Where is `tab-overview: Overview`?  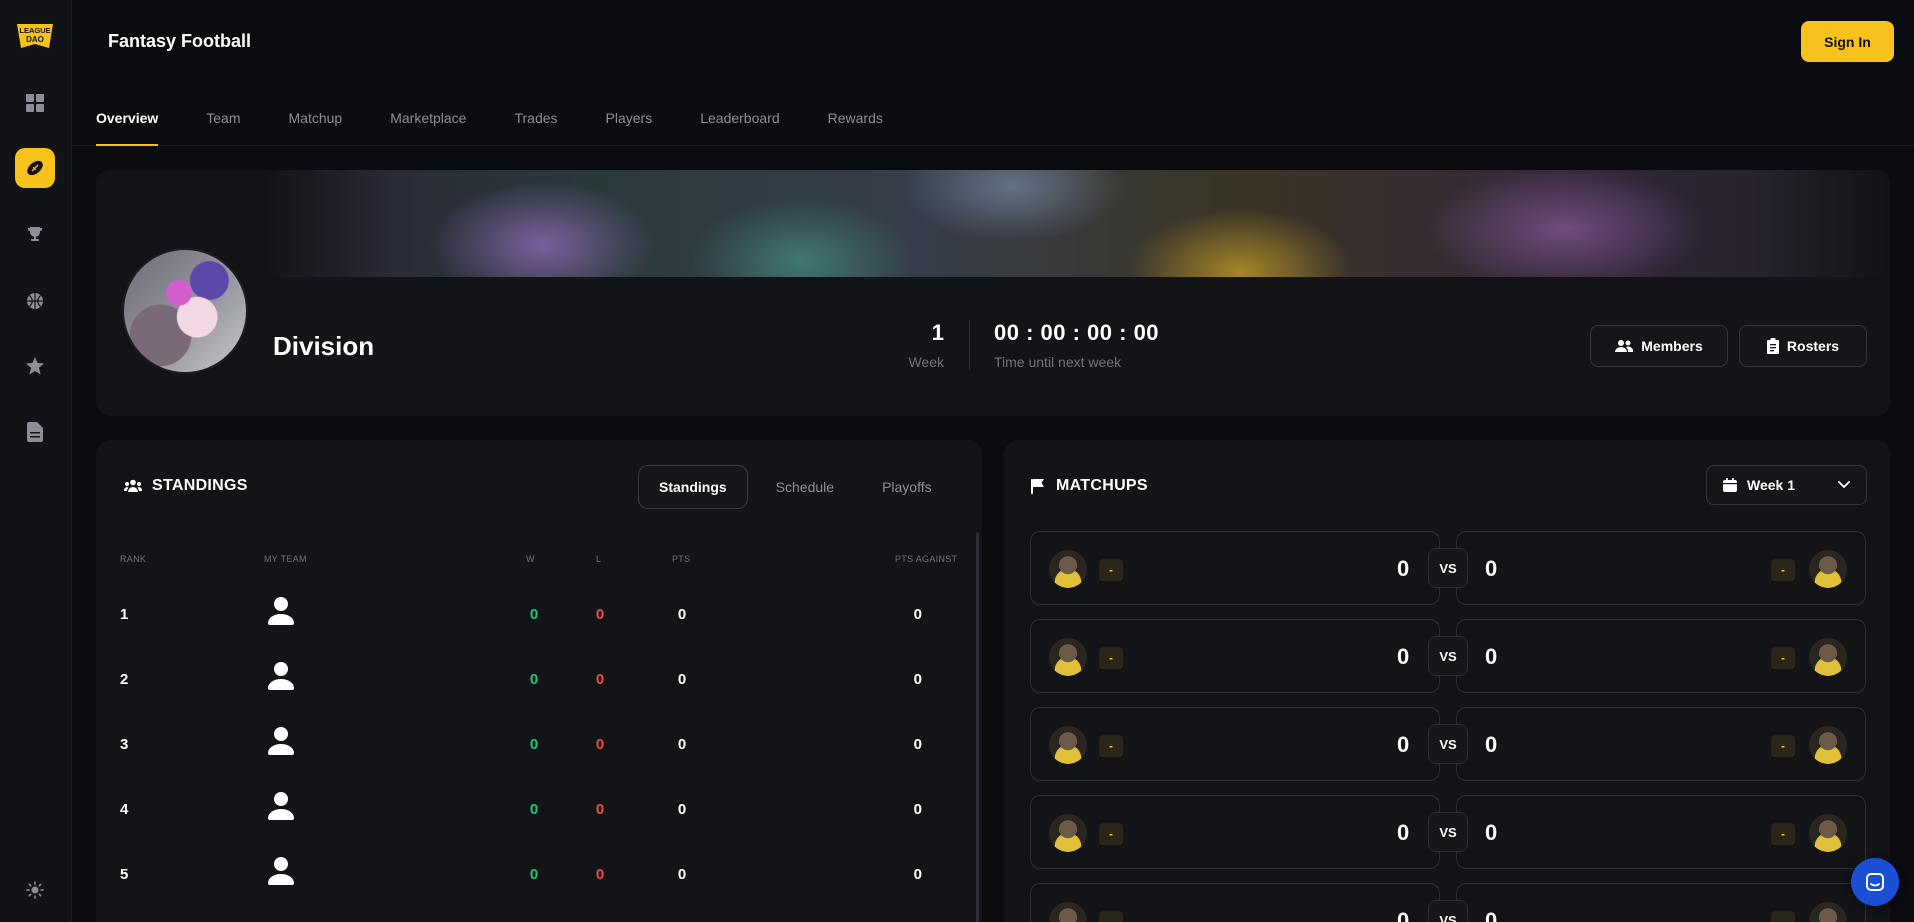
tab-overview: Overview is located at coordinates (127, 126).